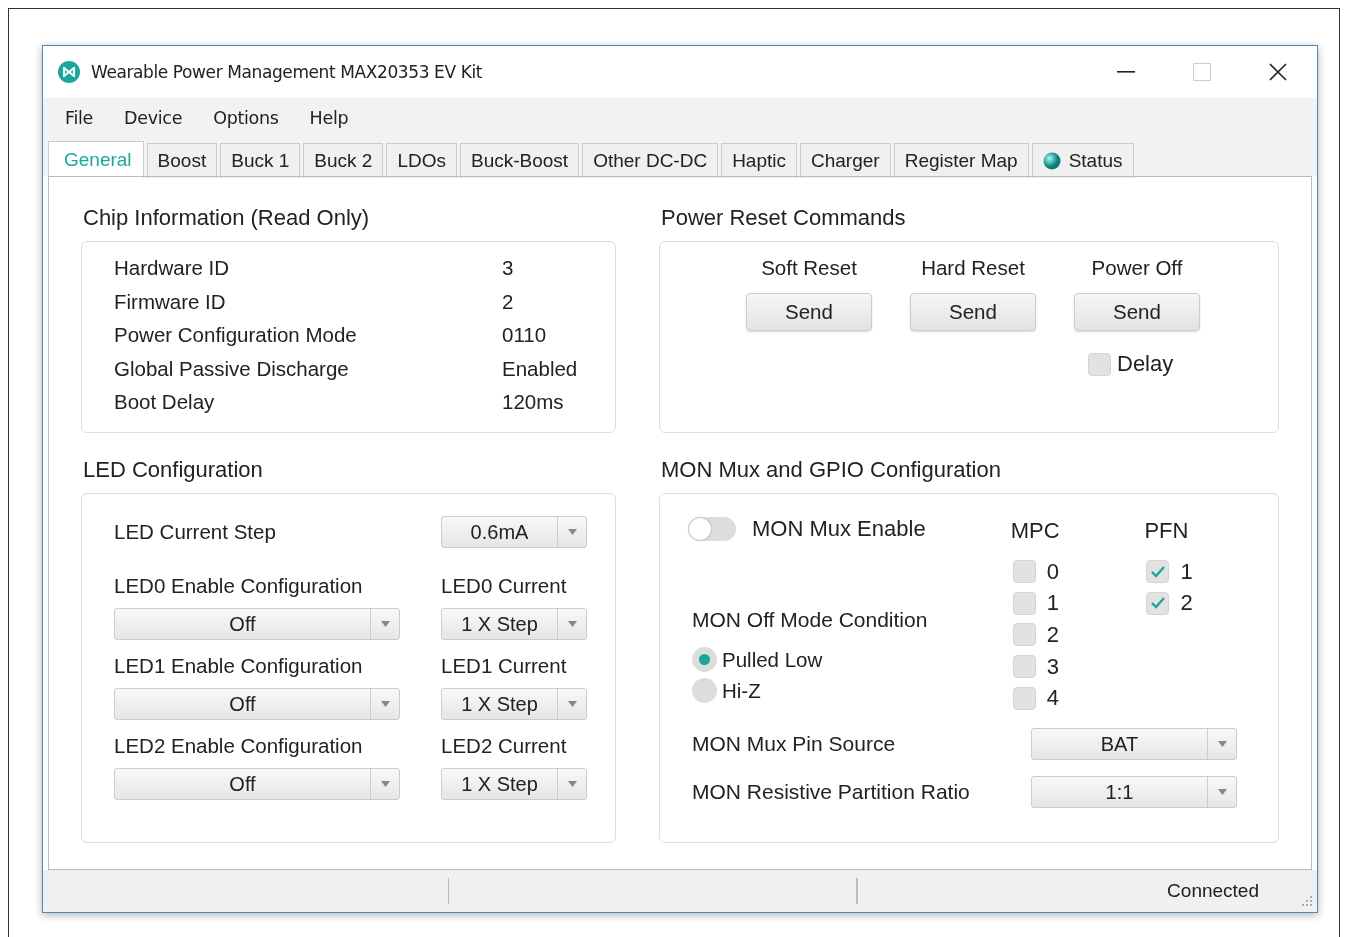  What do you see at coordinates (1126, 72) in the screenshot?
I see `minimize-icon` at bounding box center [1126, 72].